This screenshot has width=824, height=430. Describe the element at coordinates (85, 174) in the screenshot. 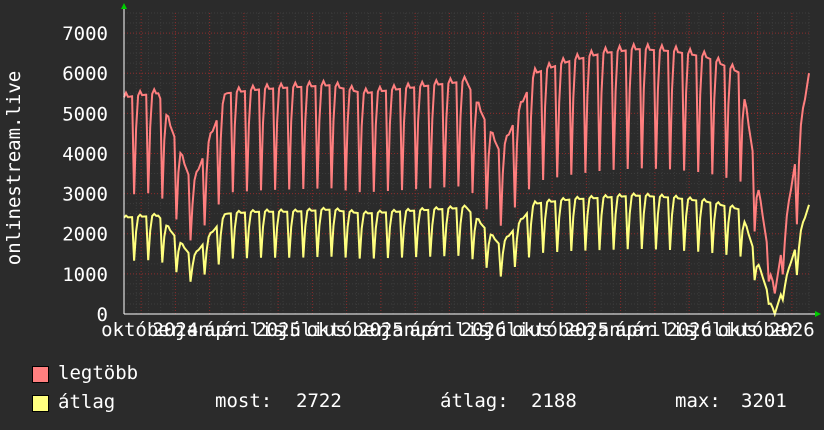

I see `y-axis-ticks: 01000200030004000500060007000` at that location.